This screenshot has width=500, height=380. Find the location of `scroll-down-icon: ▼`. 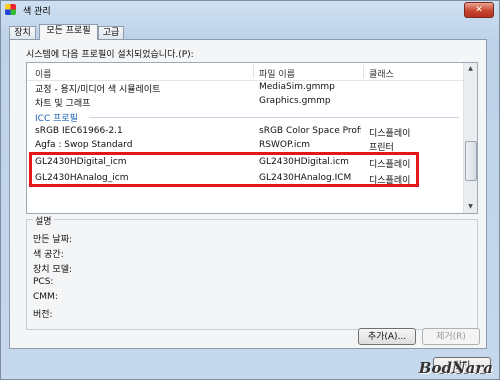

scroll-down-icon: ▼ is located at coordinates (470, 207).